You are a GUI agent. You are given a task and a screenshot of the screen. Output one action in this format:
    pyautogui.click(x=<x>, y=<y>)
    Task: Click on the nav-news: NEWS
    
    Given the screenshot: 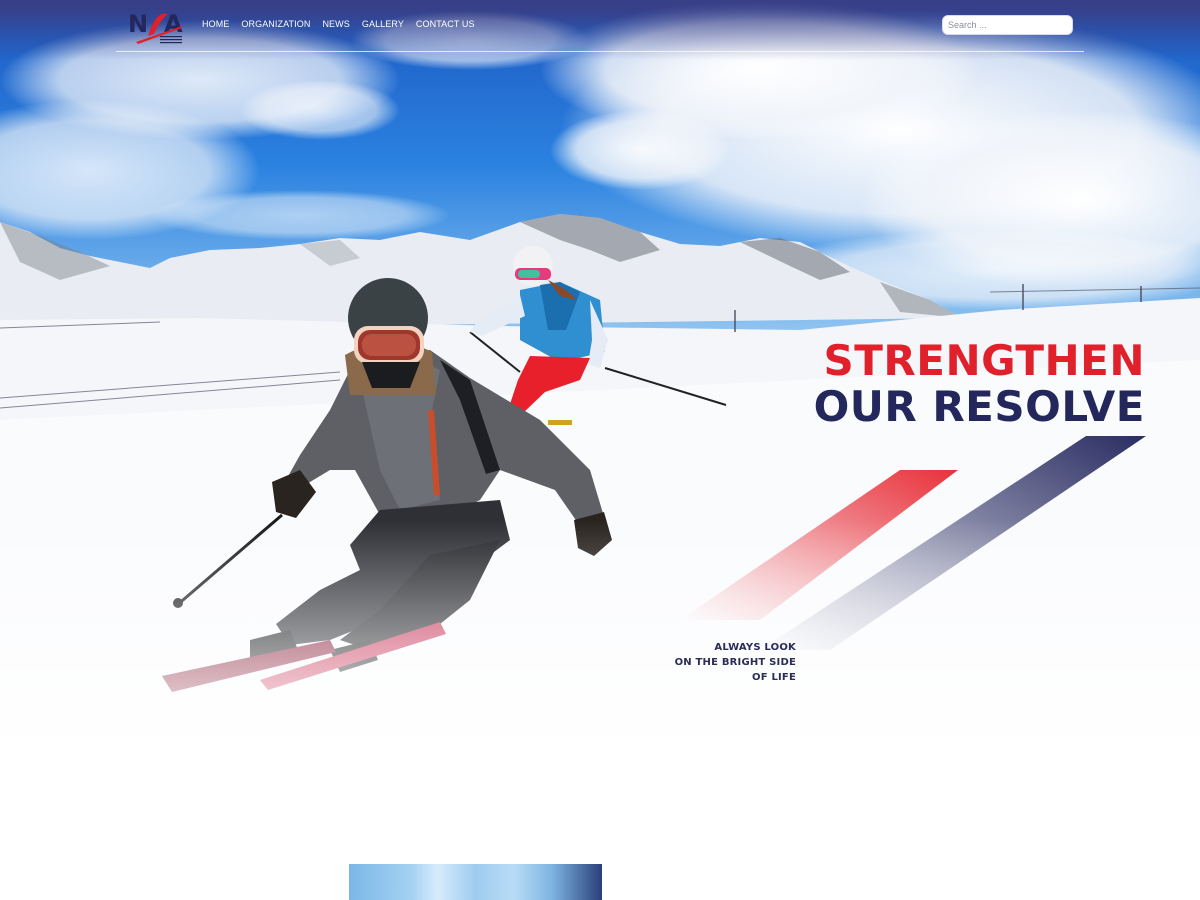 What is the action you would take?
    pyautogui.click(x=335, y=24)
    